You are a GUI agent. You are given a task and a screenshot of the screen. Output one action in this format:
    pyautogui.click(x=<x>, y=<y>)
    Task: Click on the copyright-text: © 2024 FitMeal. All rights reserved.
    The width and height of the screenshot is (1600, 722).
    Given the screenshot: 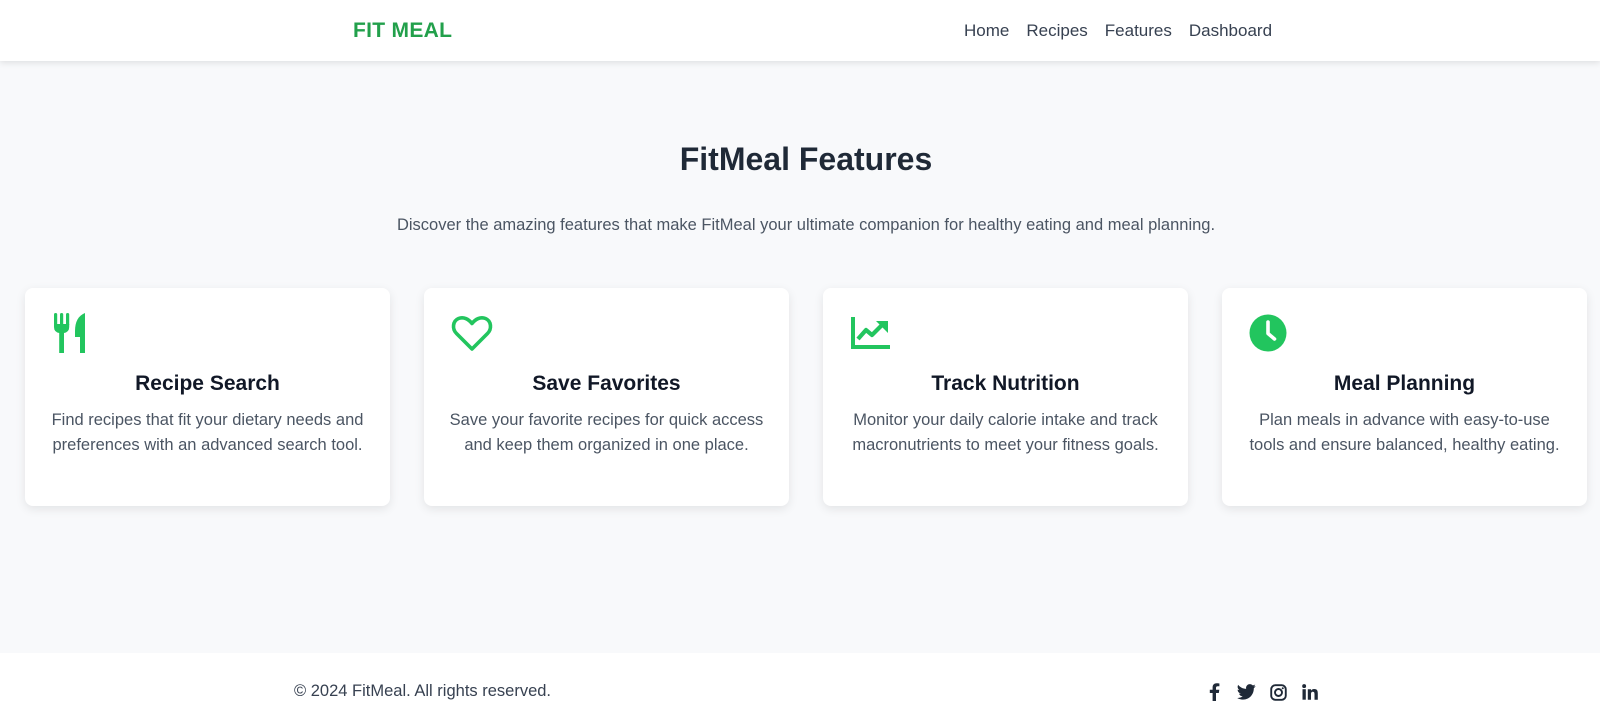 What is the action you would take?
    pyautogui.click(x=423, y=691)
    